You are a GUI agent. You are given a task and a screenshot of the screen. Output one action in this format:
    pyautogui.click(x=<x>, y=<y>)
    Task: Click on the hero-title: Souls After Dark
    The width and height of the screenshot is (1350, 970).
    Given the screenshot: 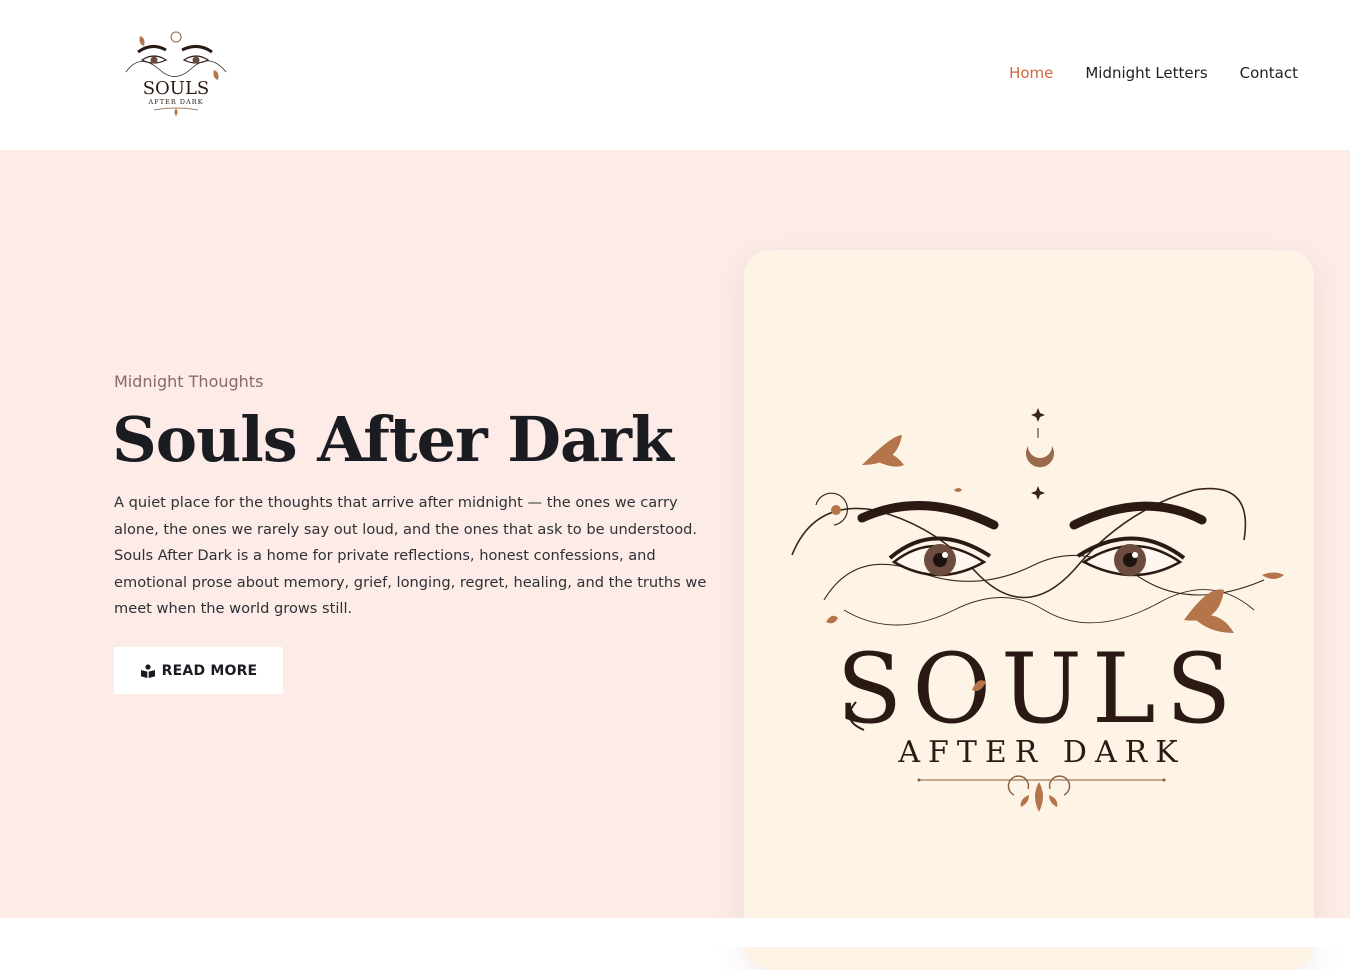 What is the action you would take?
    pyautogui.click(x=393, y=439)
    